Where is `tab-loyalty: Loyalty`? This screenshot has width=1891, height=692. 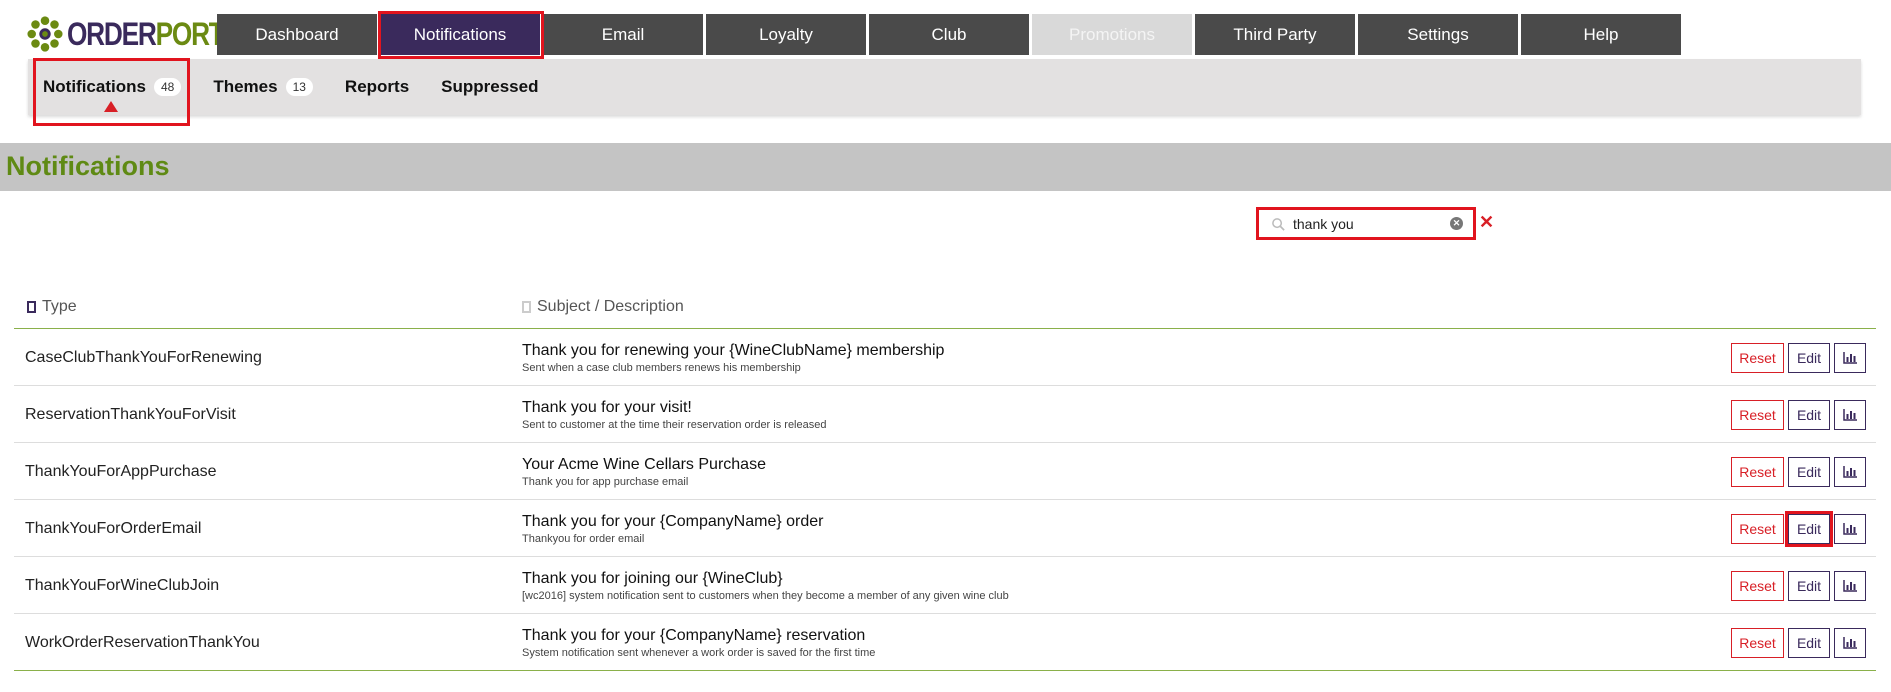 tab-loyalty: Loyalty is located at coordinates (786, 34).